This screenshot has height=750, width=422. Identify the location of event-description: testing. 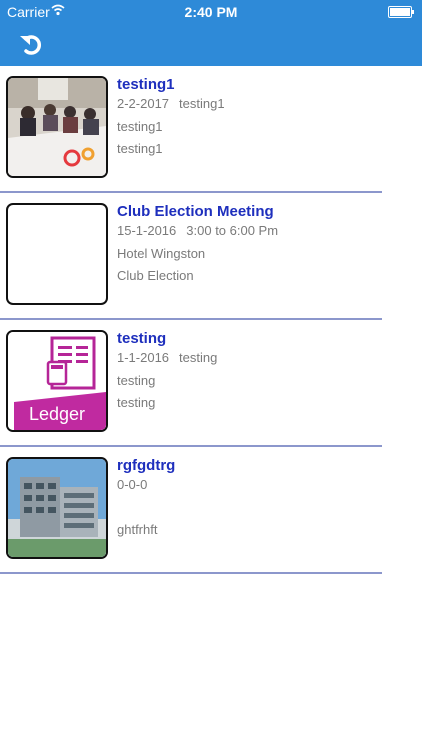
(136, 402).